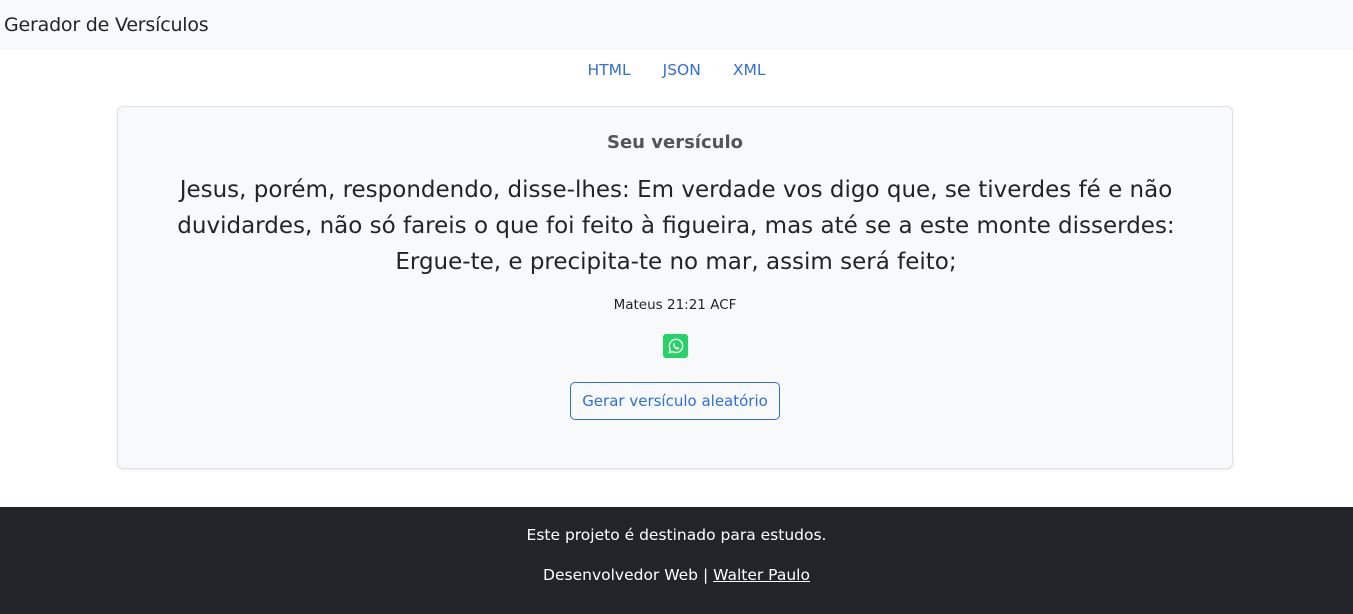 This screenshot has height=614, width=1353. I want to click on format-link-html: HTML, so click(609, 70).